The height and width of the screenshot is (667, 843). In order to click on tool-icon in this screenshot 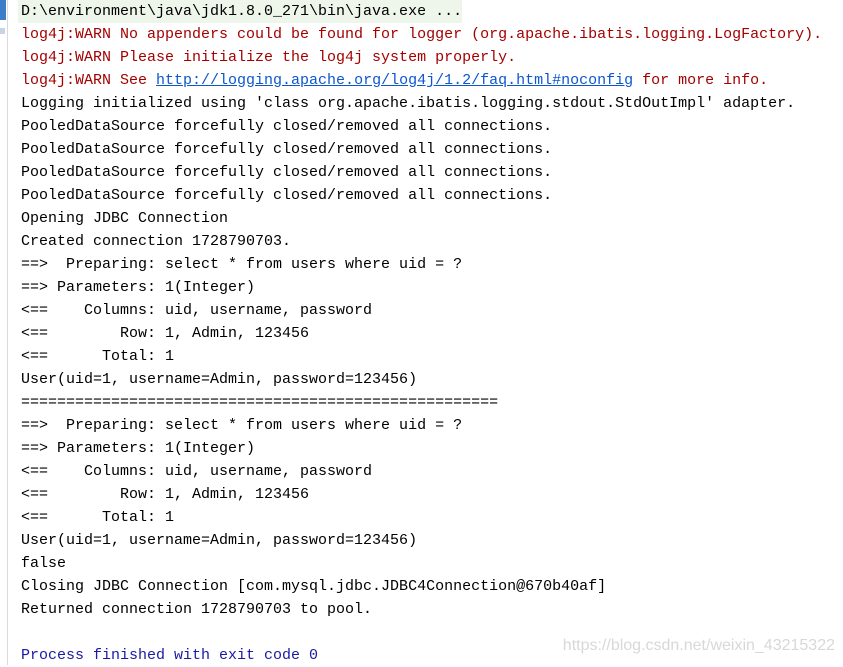, I will do `click(2, 31)`.